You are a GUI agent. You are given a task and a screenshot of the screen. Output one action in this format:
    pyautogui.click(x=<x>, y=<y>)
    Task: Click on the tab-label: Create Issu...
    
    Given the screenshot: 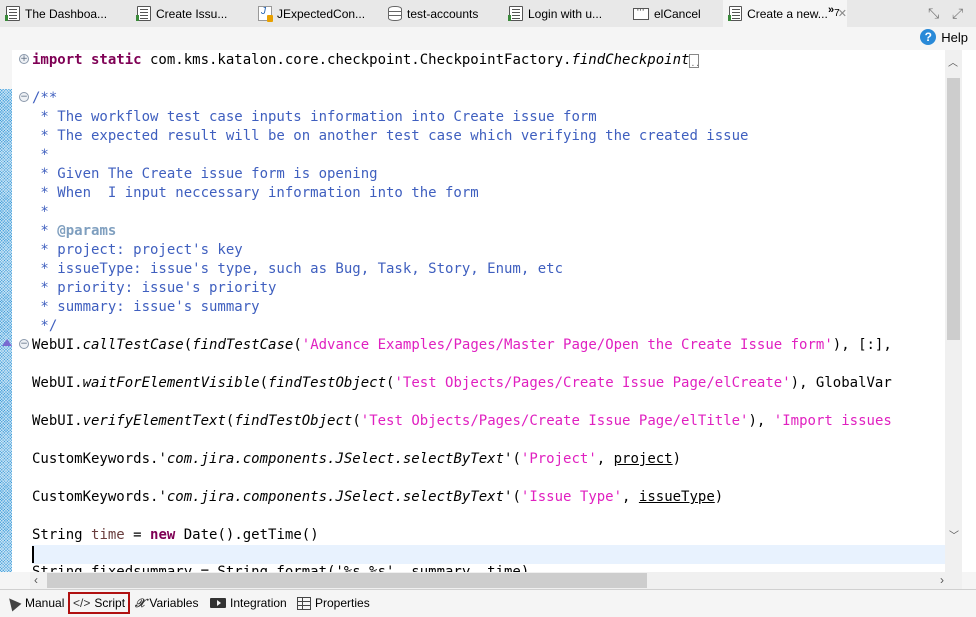 What is the action you would take?
    pyautogui.click(x=192, y=13)
    